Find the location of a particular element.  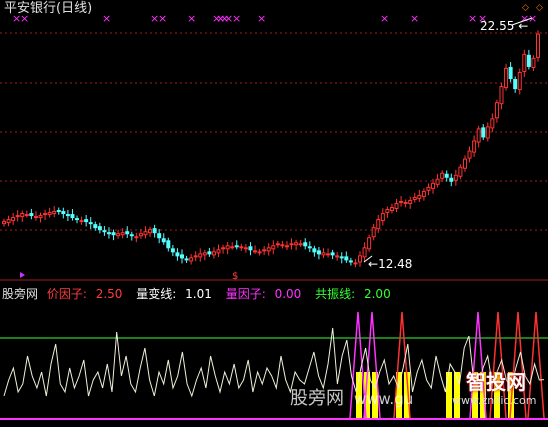

legend-price-factor: 价因子: 2.50 is located at coordinates (84, 294).